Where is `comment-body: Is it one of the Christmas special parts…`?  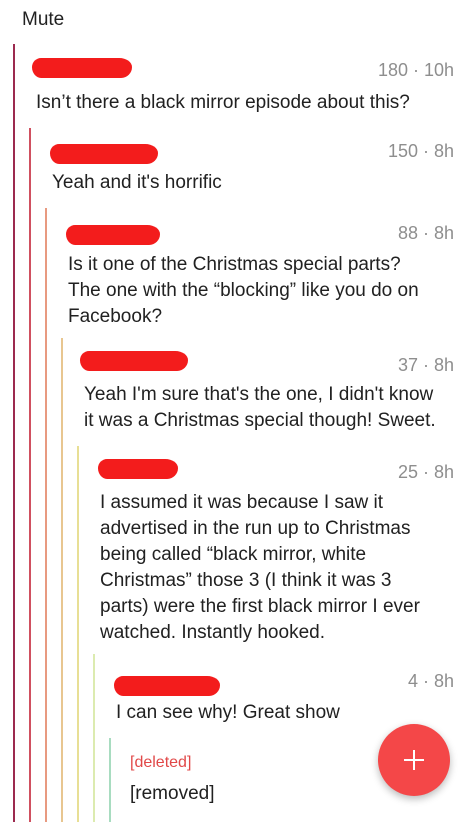
comment-body: Is it one of the Christmas special parts… is located at coordinates (243, 290).